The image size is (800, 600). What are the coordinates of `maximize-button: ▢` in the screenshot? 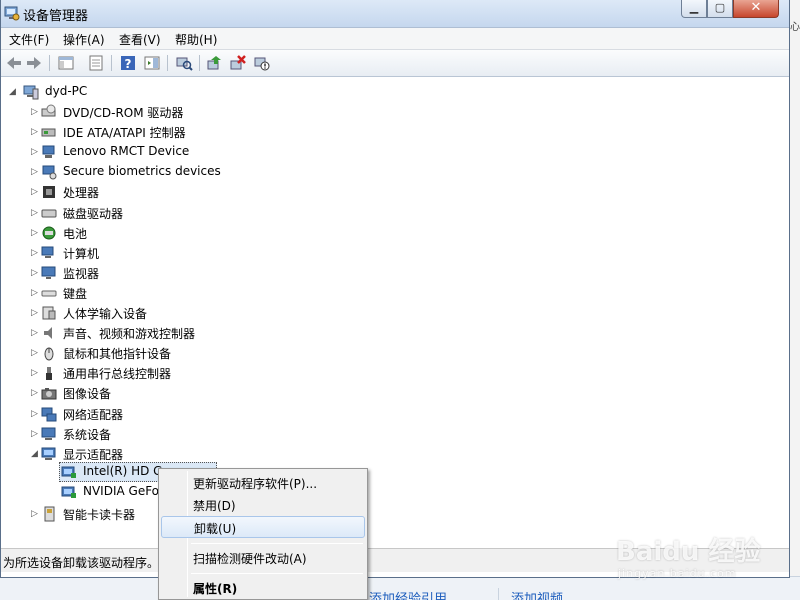 It's located at (720, 9).